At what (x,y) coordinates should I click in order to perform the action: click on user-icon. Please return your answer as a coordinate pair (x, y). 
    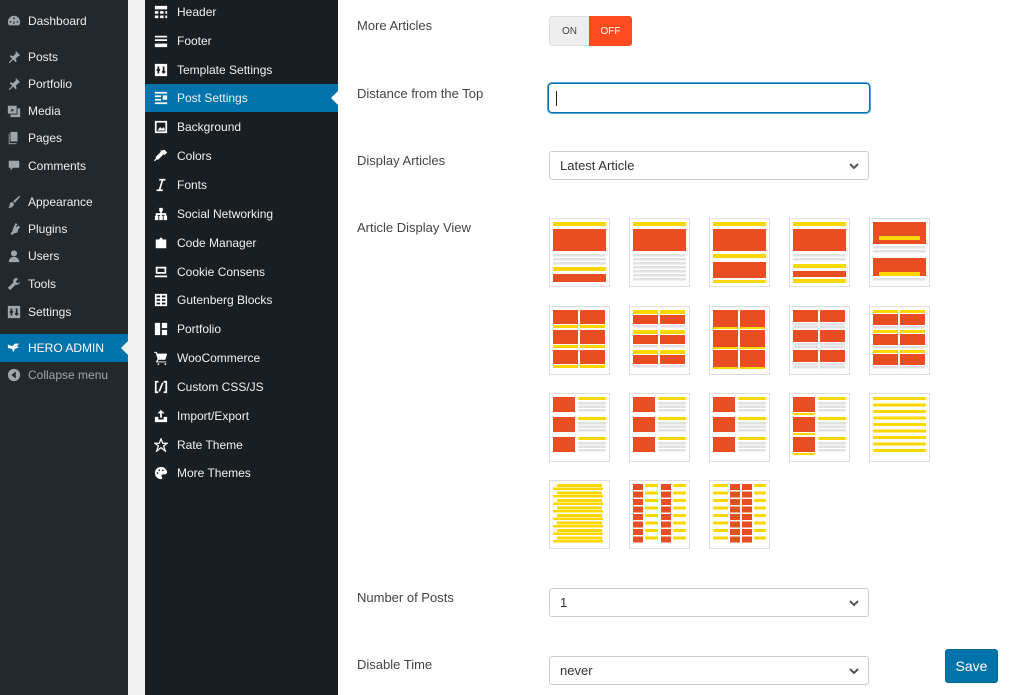
    Looking at the image, I should click on (14, 256).